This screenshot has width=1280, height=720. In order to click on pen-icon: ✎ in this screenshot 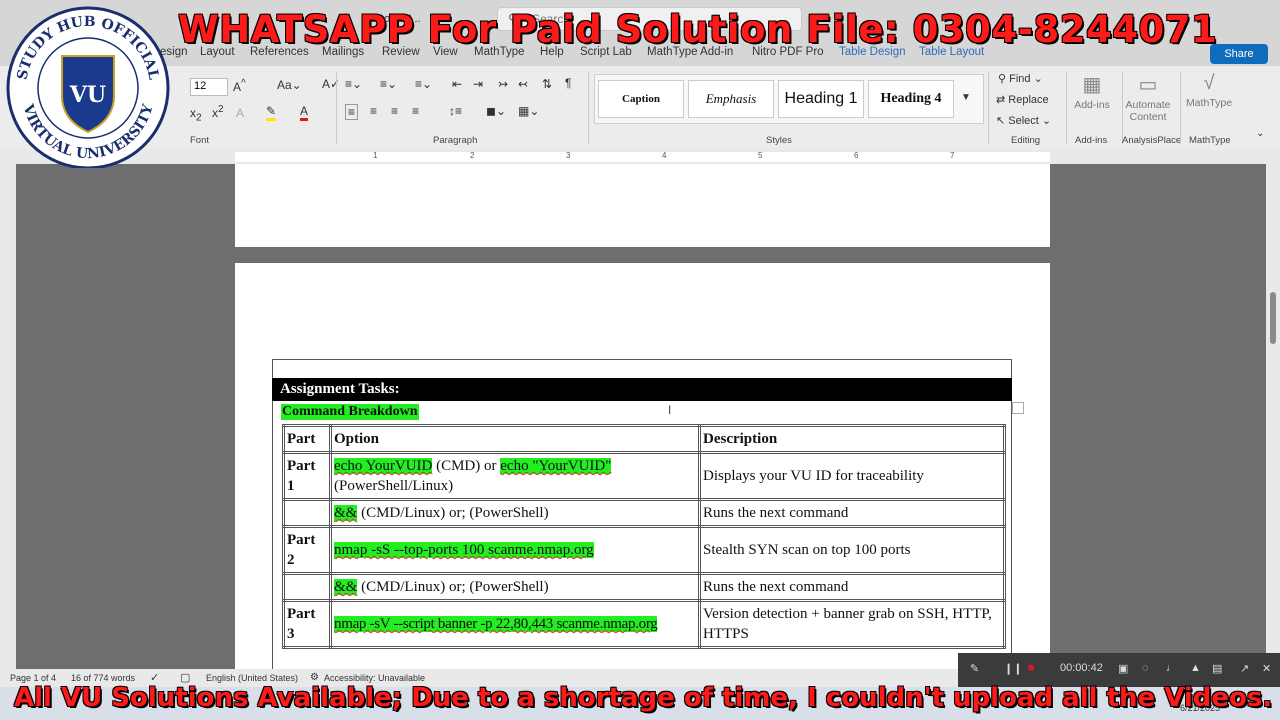, I will do `click(974, 668)`.